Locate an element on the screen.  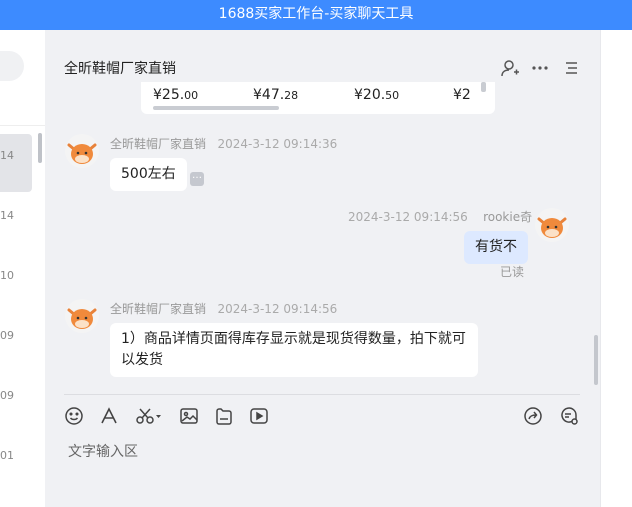
product-card: ¥25.00 ¥47.28 ¥20.50 ¥2 is located at coordinates (318, 98).